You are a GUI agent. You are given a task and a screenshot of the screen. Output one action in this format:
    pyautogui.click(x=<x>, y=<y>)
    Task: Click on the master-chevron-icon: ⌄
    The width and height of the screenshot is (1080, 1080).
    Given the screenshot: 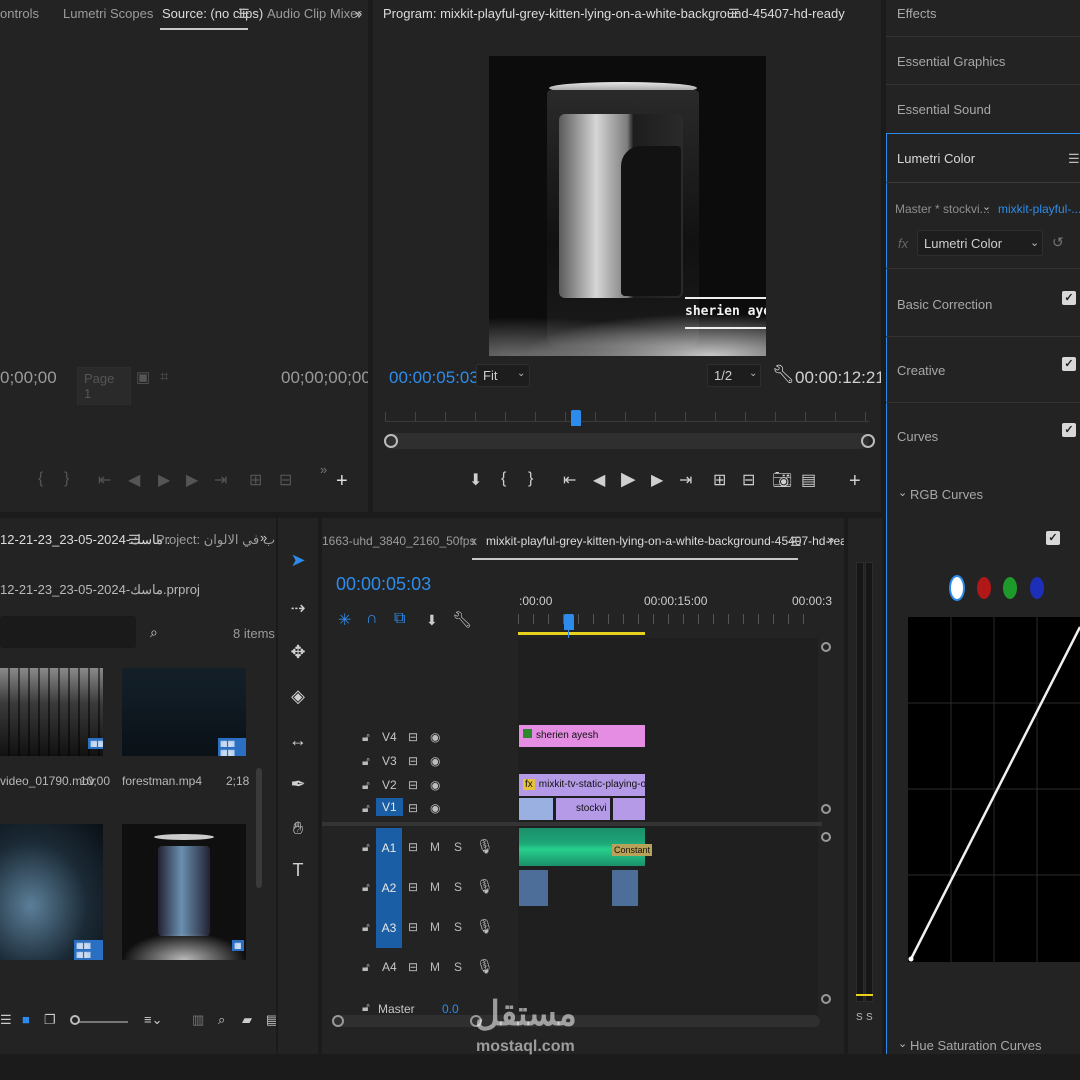 What is the action you would take?
    pyautogui.click(x=986, y=206)
    